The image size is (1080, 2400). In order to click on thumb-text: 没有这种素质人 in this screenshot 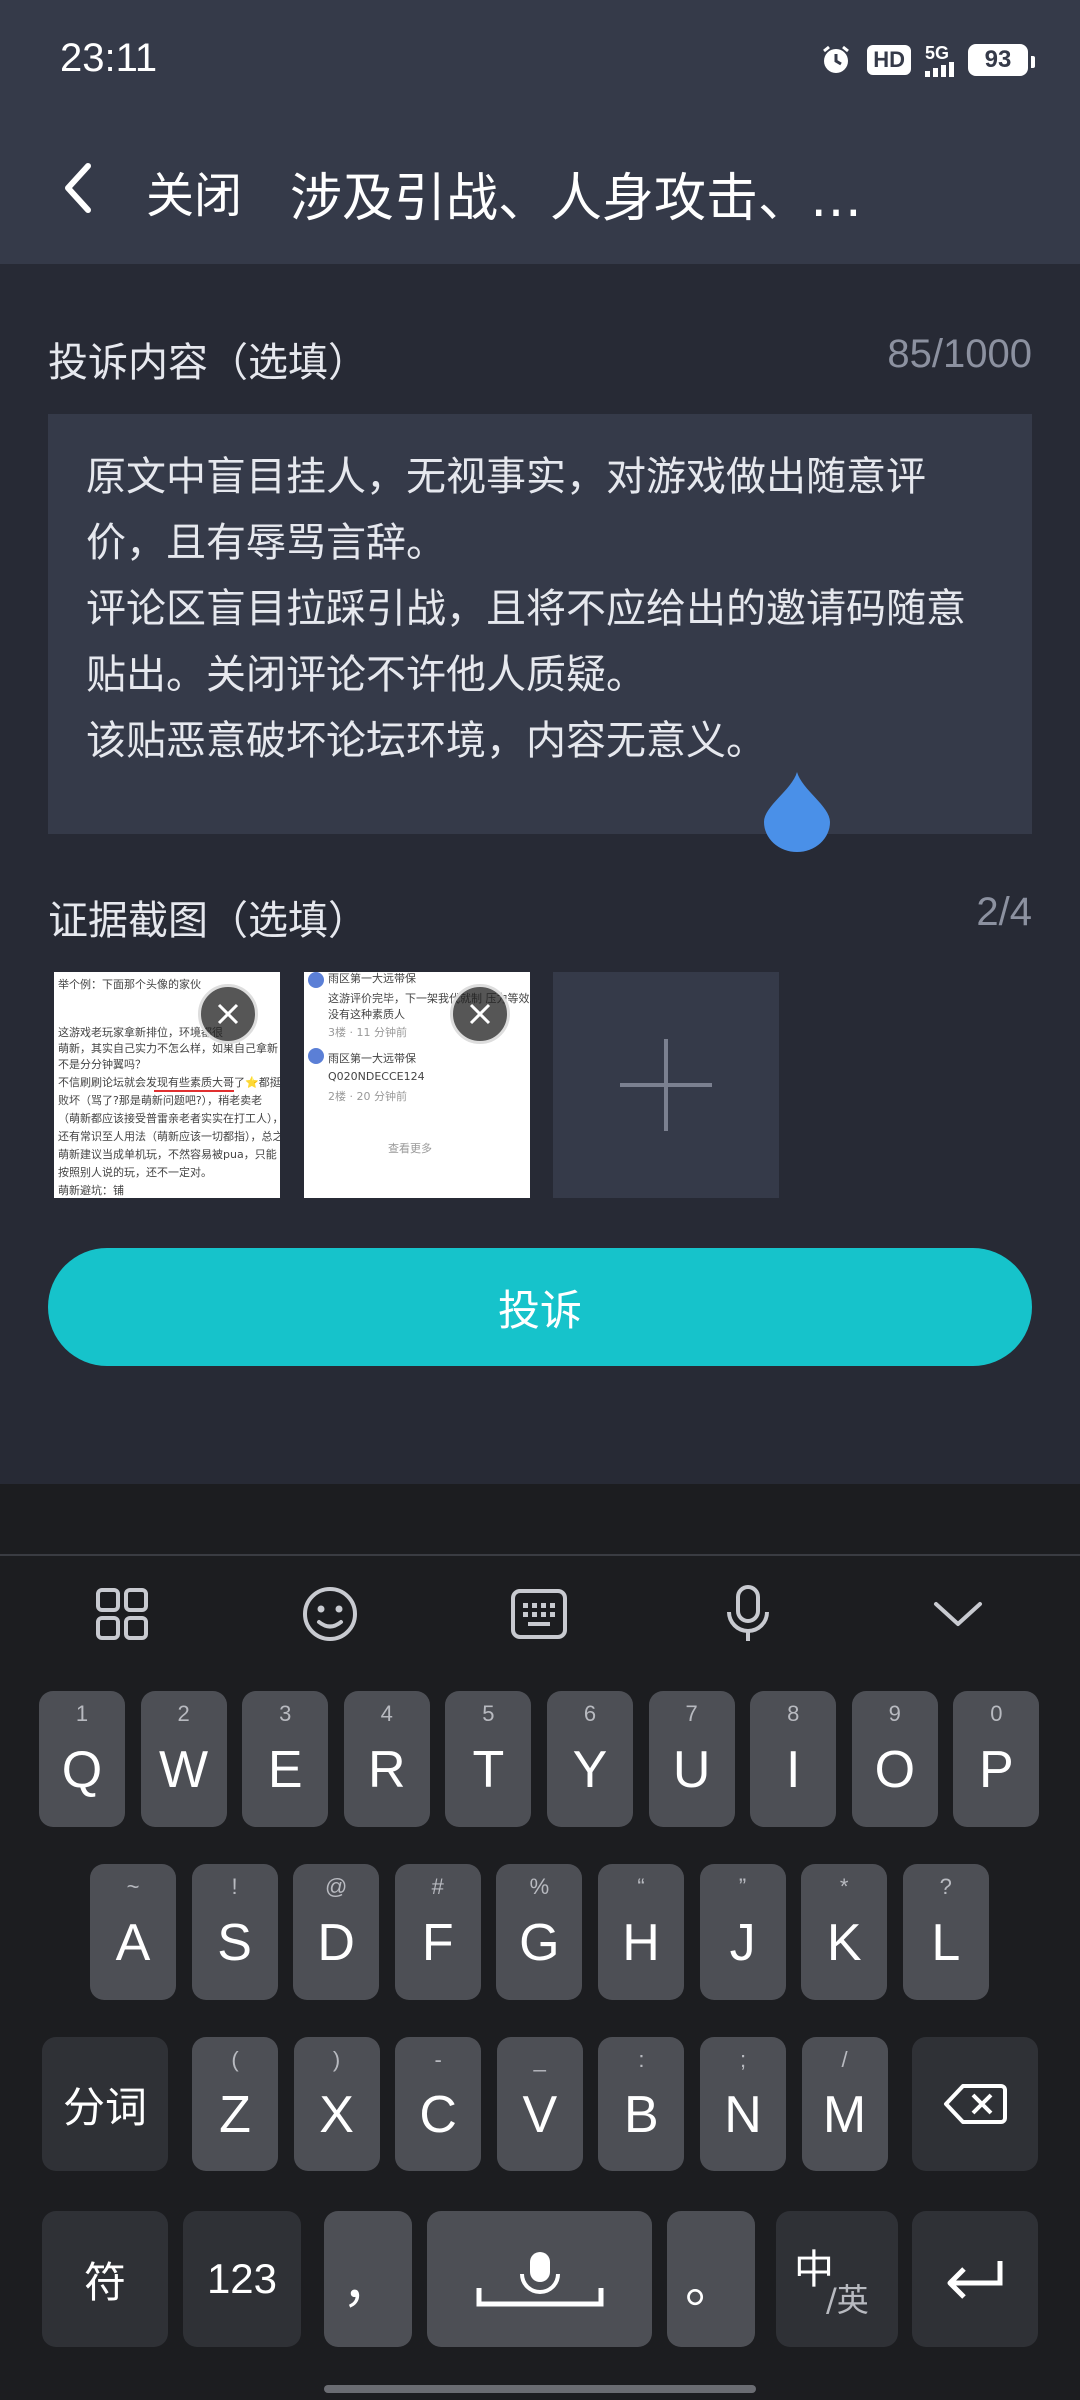, I will do `click(366, 1014)`.